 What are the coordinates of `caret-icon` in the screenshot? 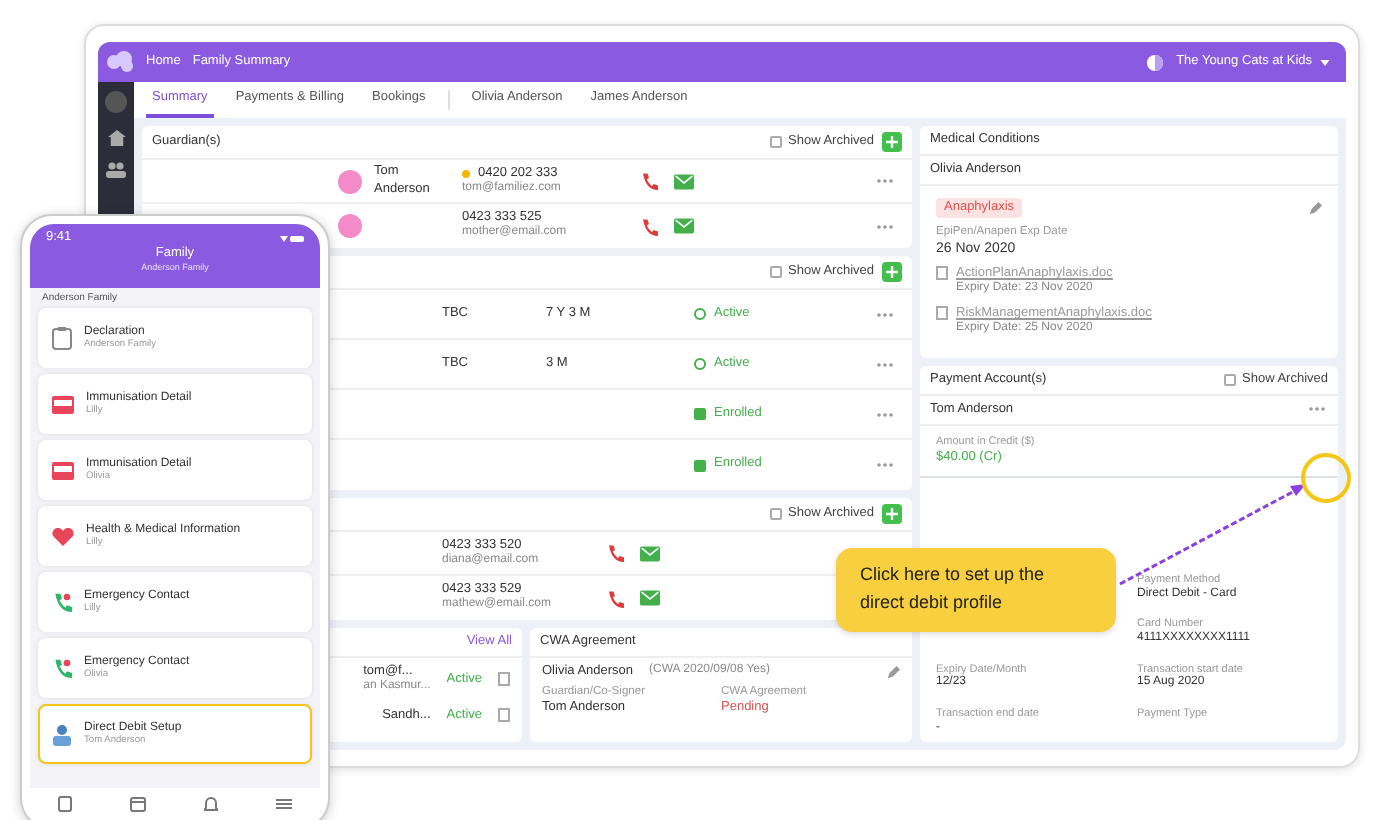 It's located at (1325, 62).